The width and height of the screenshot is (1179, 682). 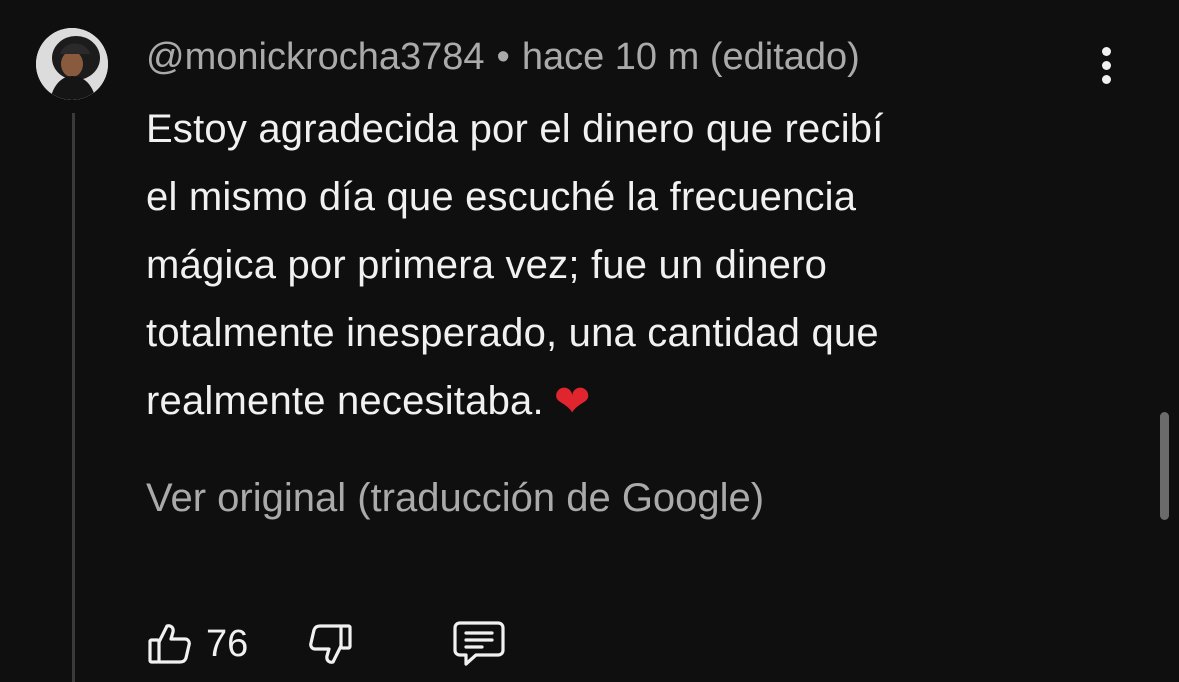 What do you see at coordinates (1164, 466) in the screenshot?
I see `scrollbar-thumb` at bounding box center [1164, 466].